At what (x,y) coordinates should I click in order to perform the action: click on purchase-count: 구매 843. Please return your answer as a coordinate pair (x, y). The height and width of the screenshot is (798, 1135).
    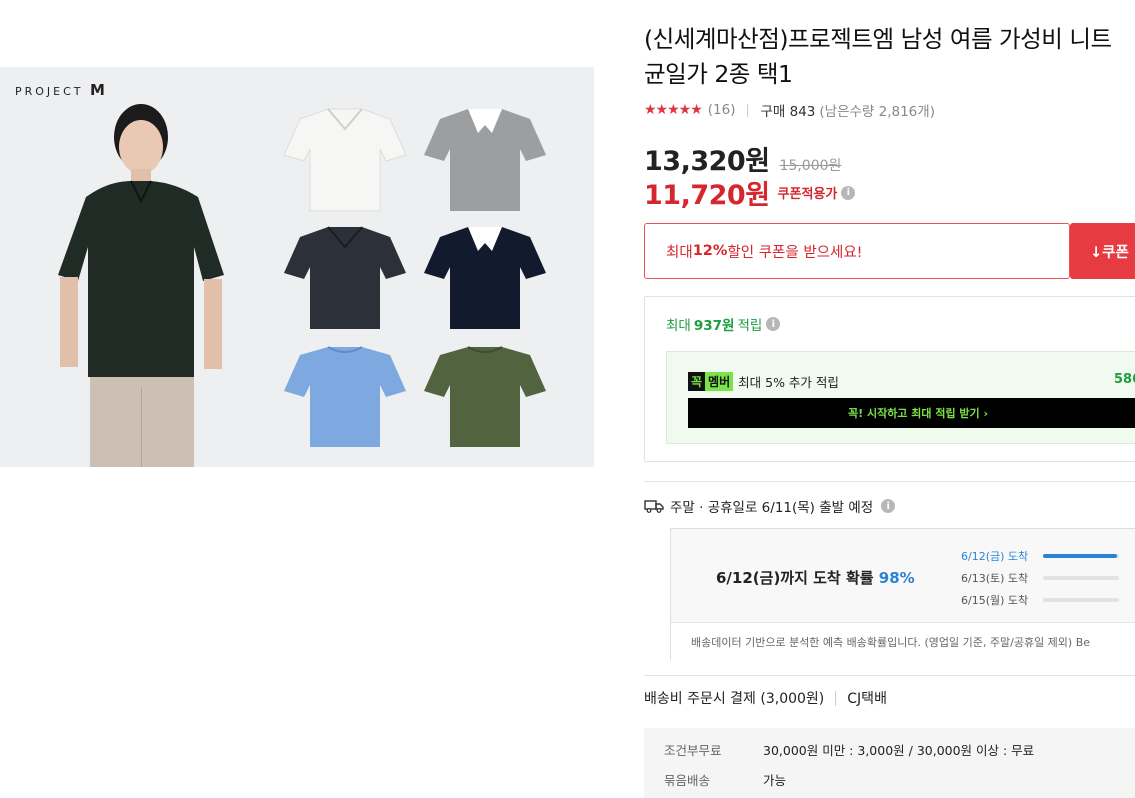
    Looking at the image, I should click on (788, 112).